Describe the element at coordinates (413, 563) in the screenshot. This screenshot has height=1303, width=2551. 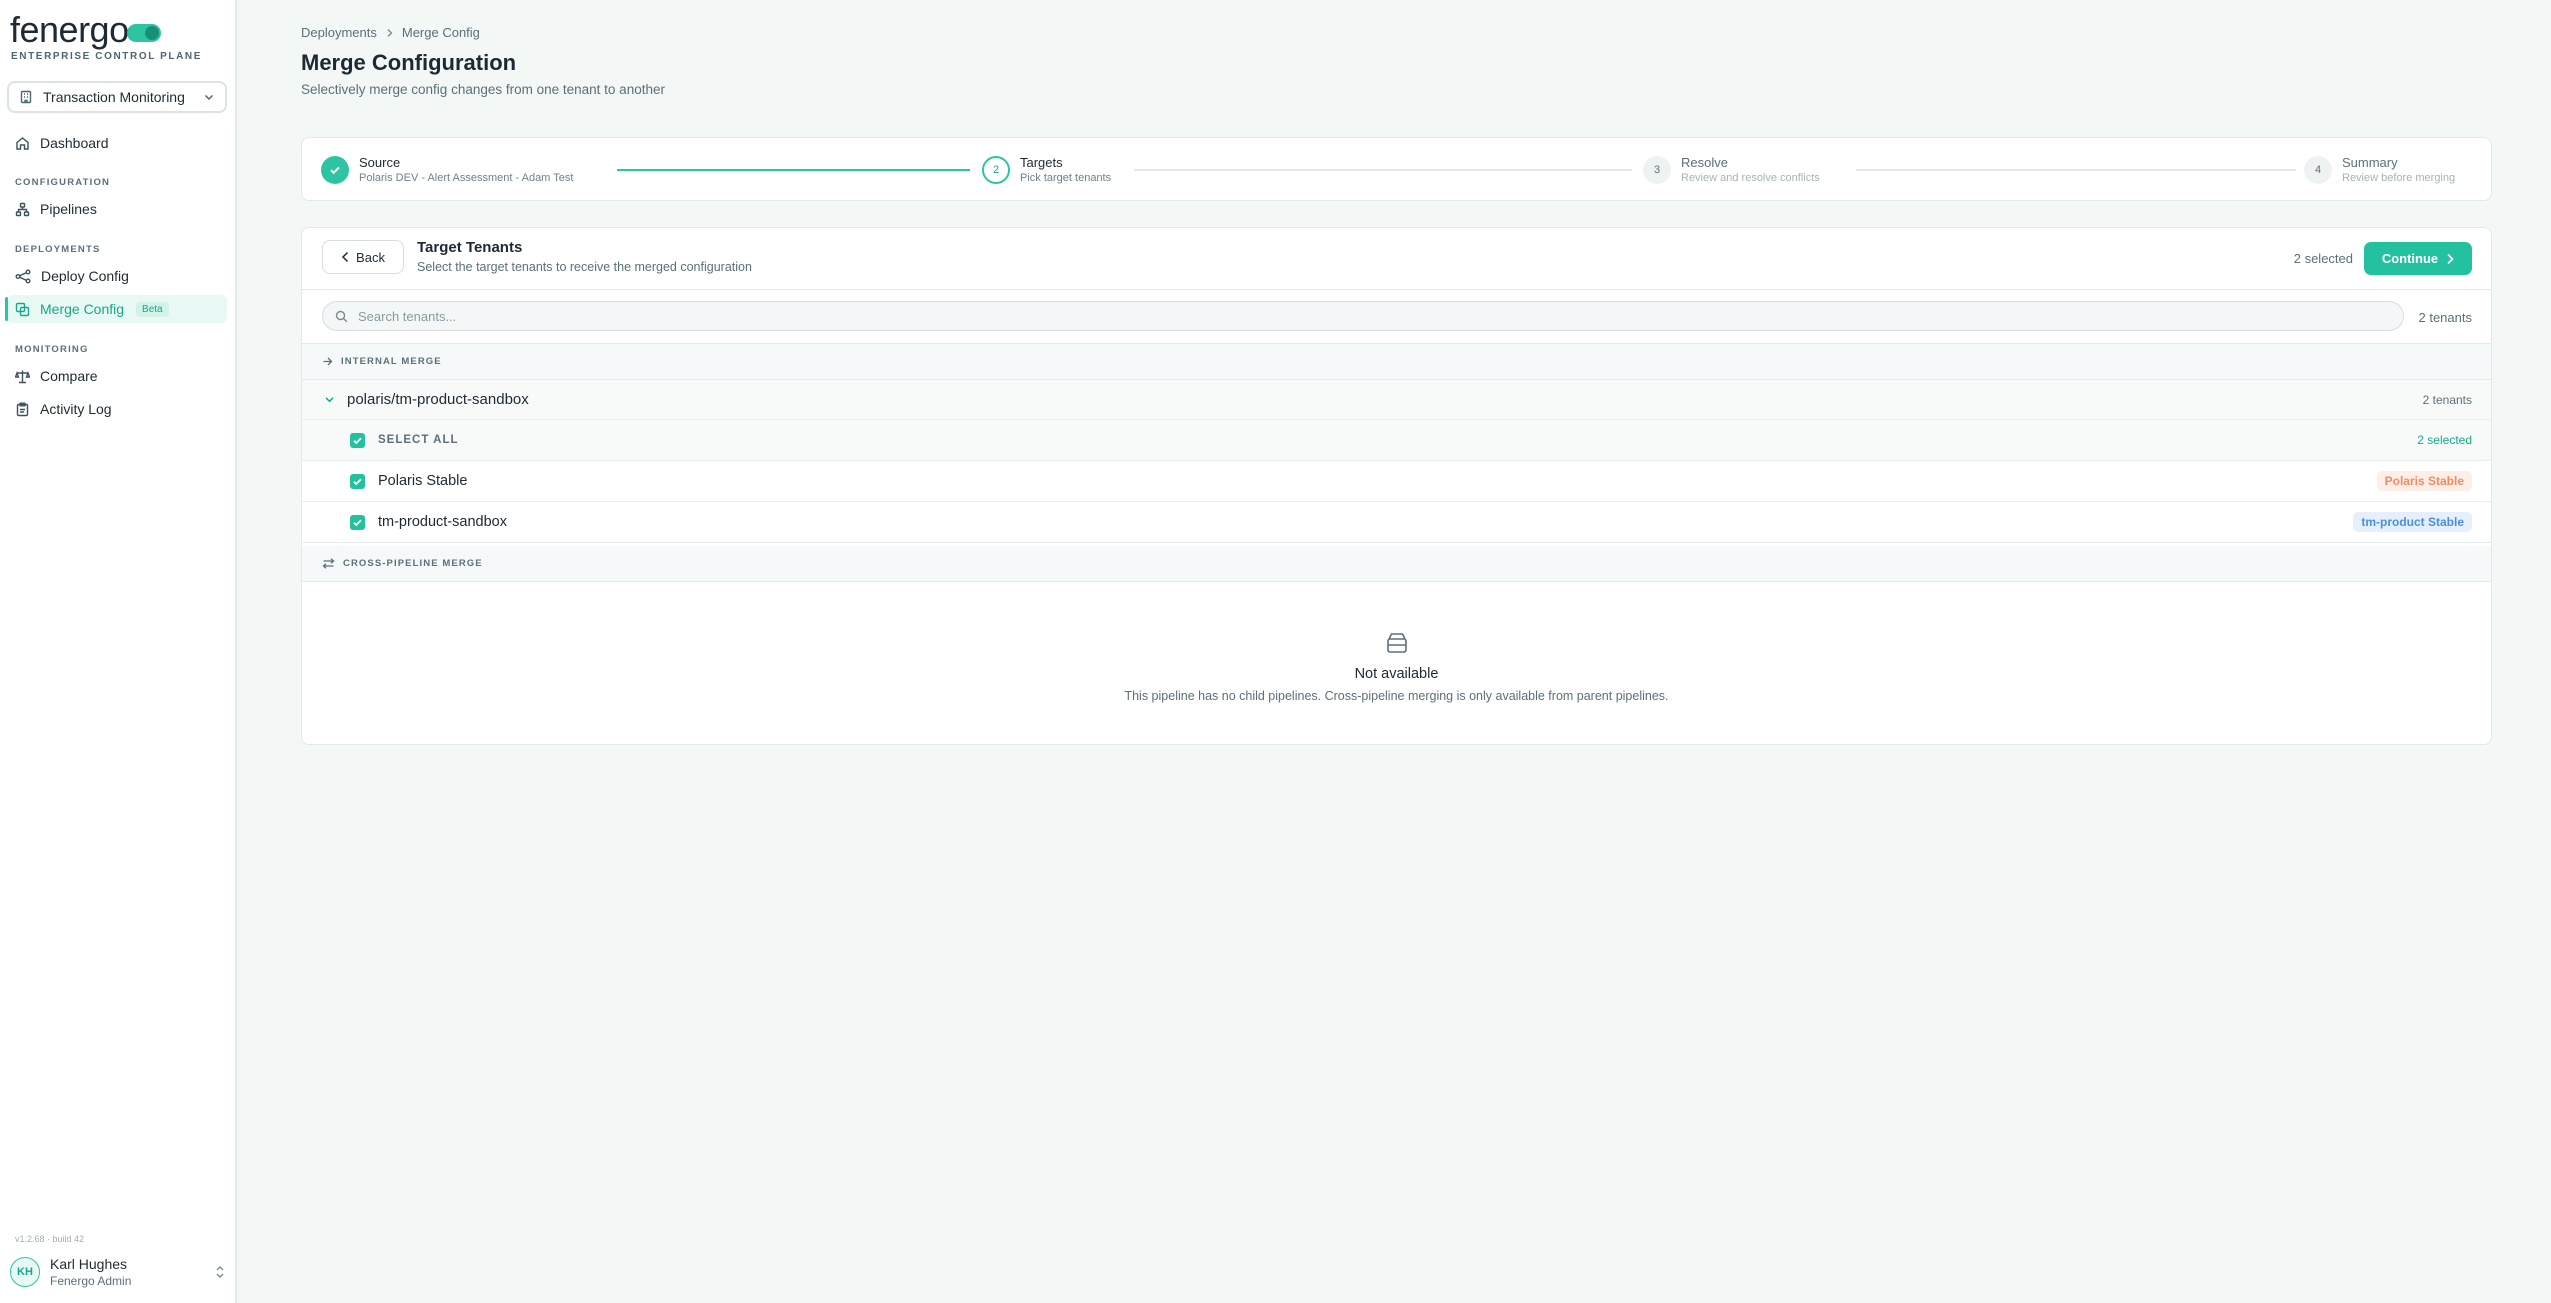
I see `cross-pipeline-label: CROSS-PIPELINE MERGE` at that location.